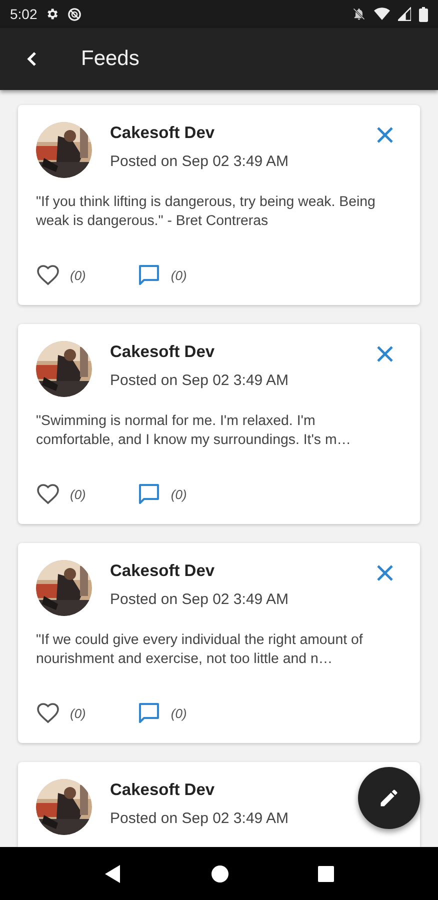 The height and width of the screenshot is (900, 438). I want to click on screen-title: Feeds, so click(110, 59).